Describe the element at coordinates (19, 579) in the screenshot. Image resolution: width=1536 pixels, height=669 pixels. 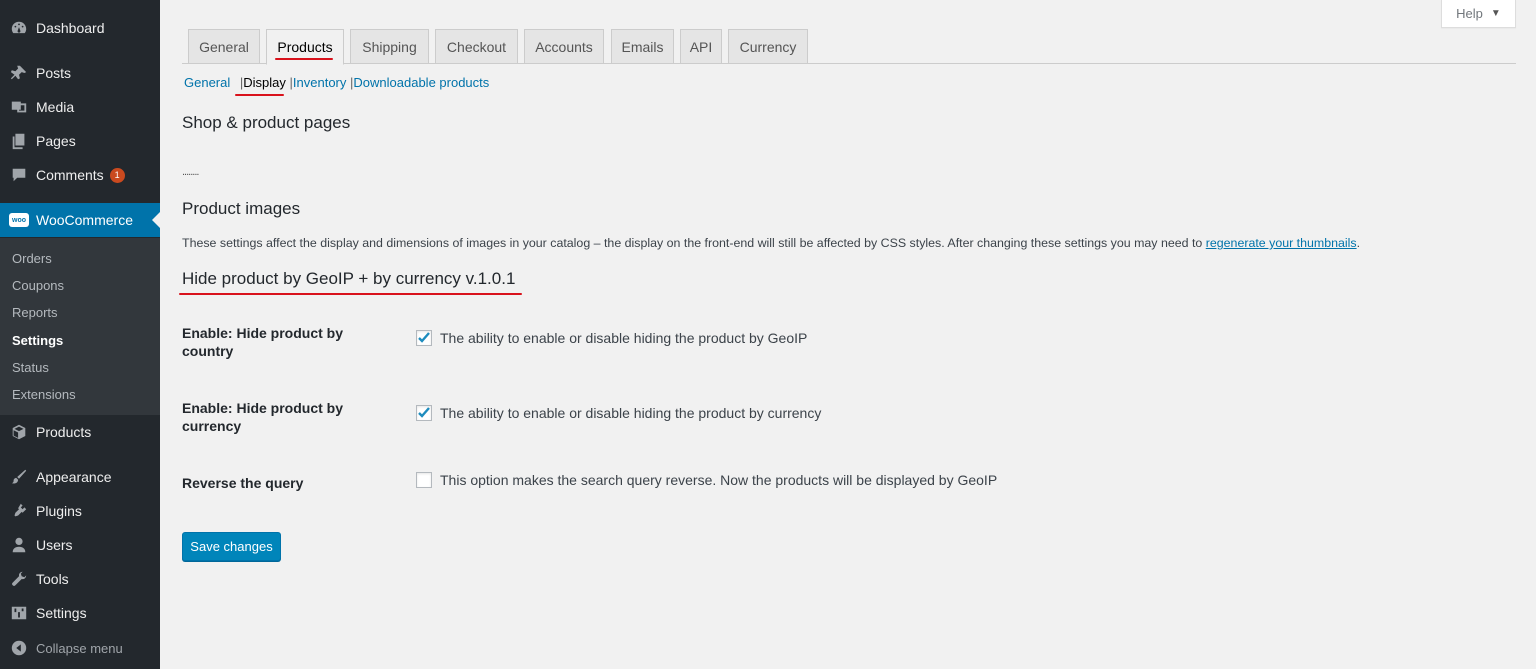
I see `wrench-icon` at that location.